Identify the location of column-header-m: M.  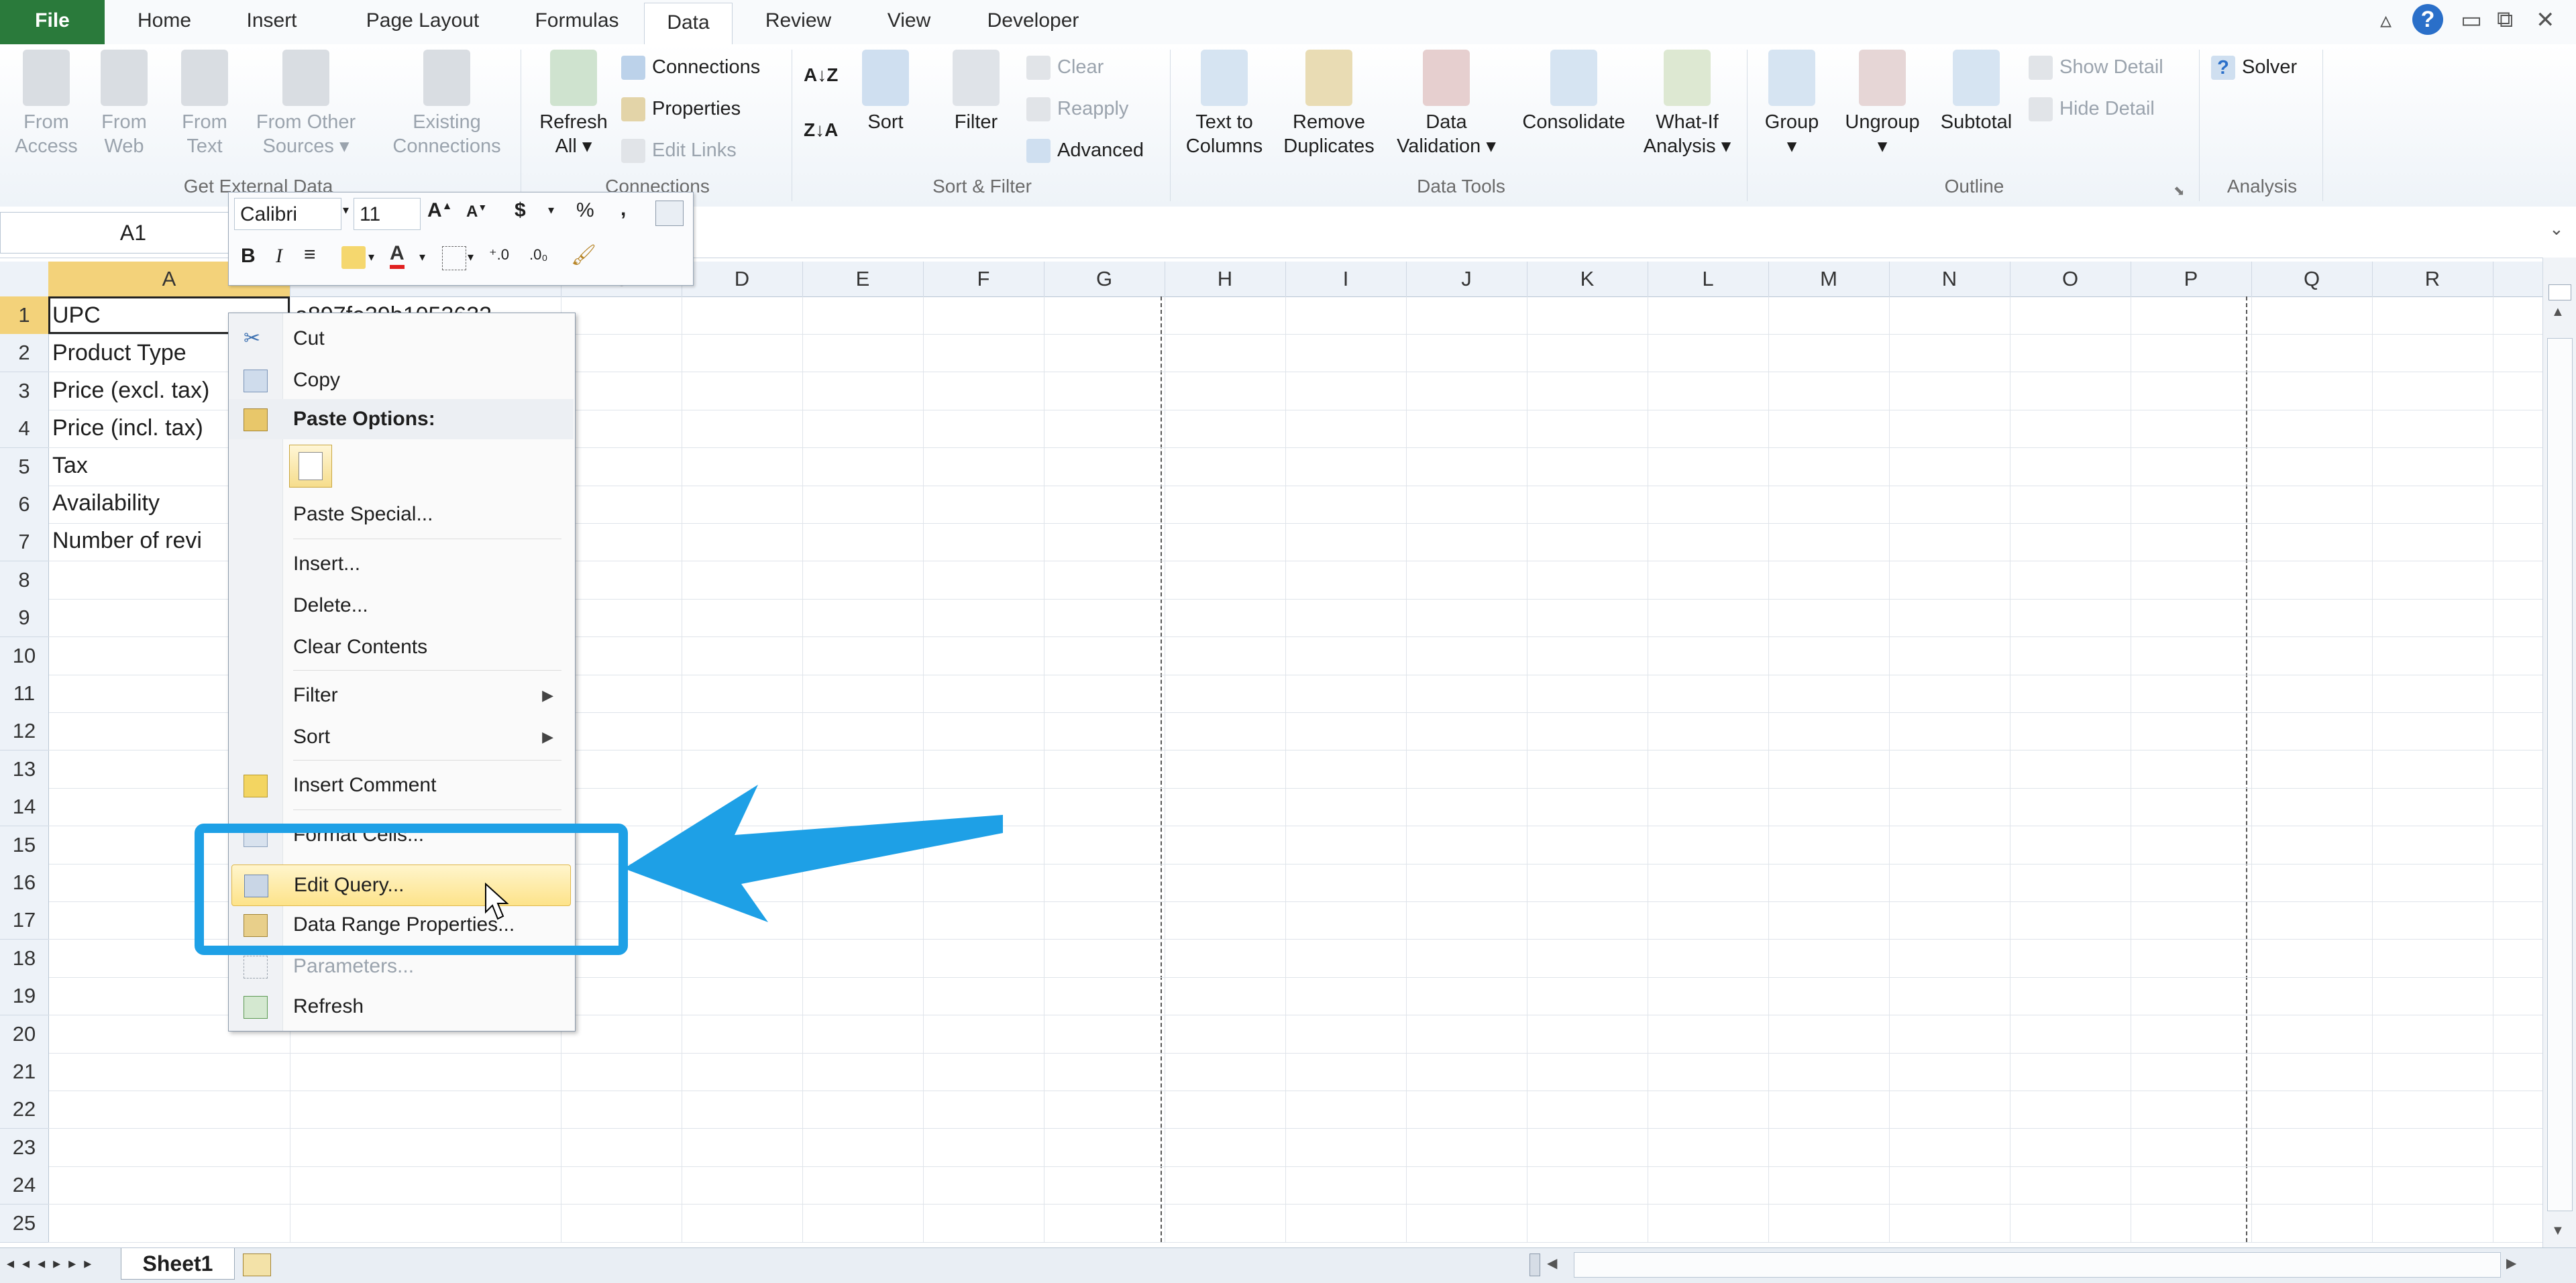
(1829, 279).